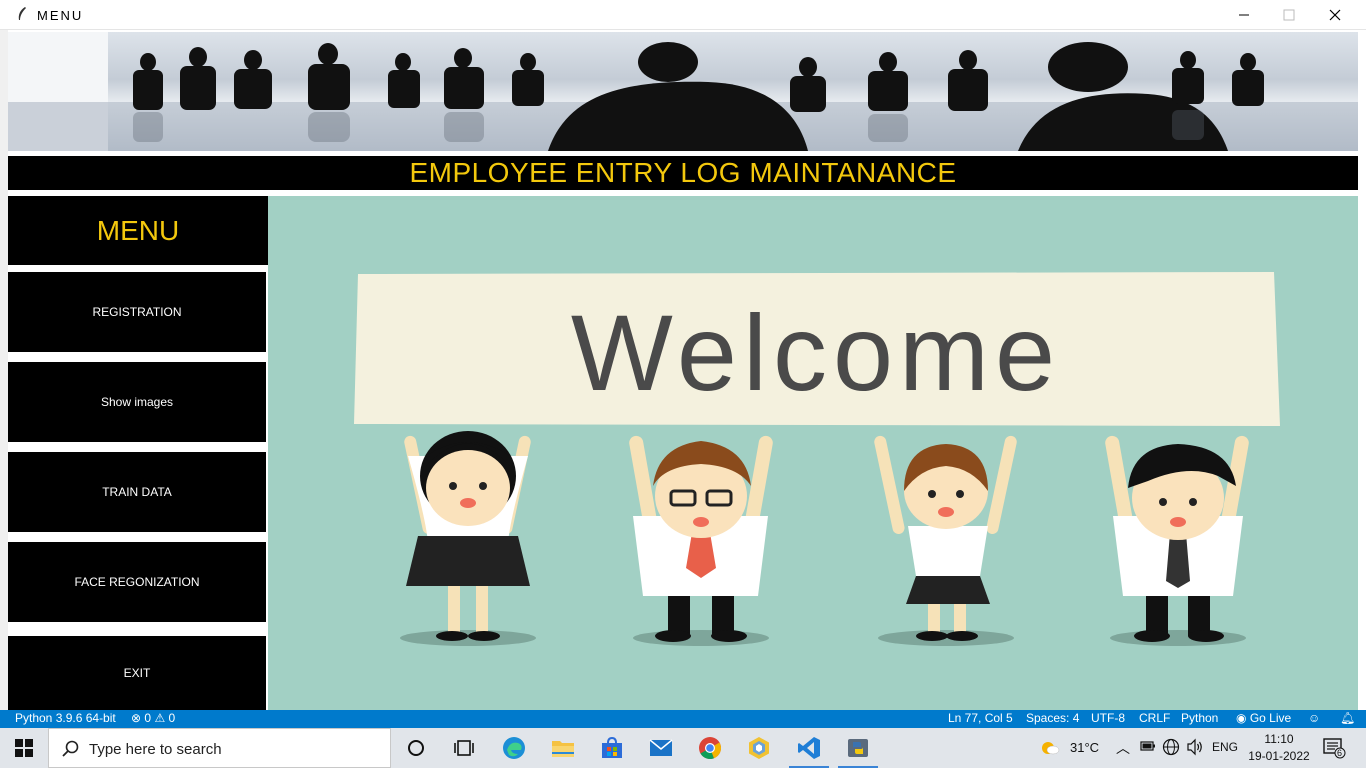 Image resolution: width=1366 pixels, height=768 pixels. Describe the element at coordinates (612, 748) in the screenshot. I see `store-icon` at that location.